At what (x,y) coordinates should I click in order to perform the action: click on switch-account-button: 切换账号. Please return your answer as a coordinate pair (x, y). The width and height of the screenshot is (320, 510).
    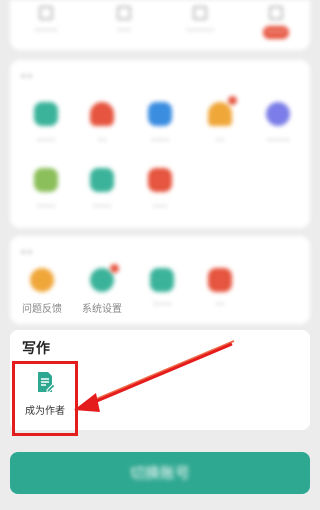
    Looking at the image, I should click on (160, 473).